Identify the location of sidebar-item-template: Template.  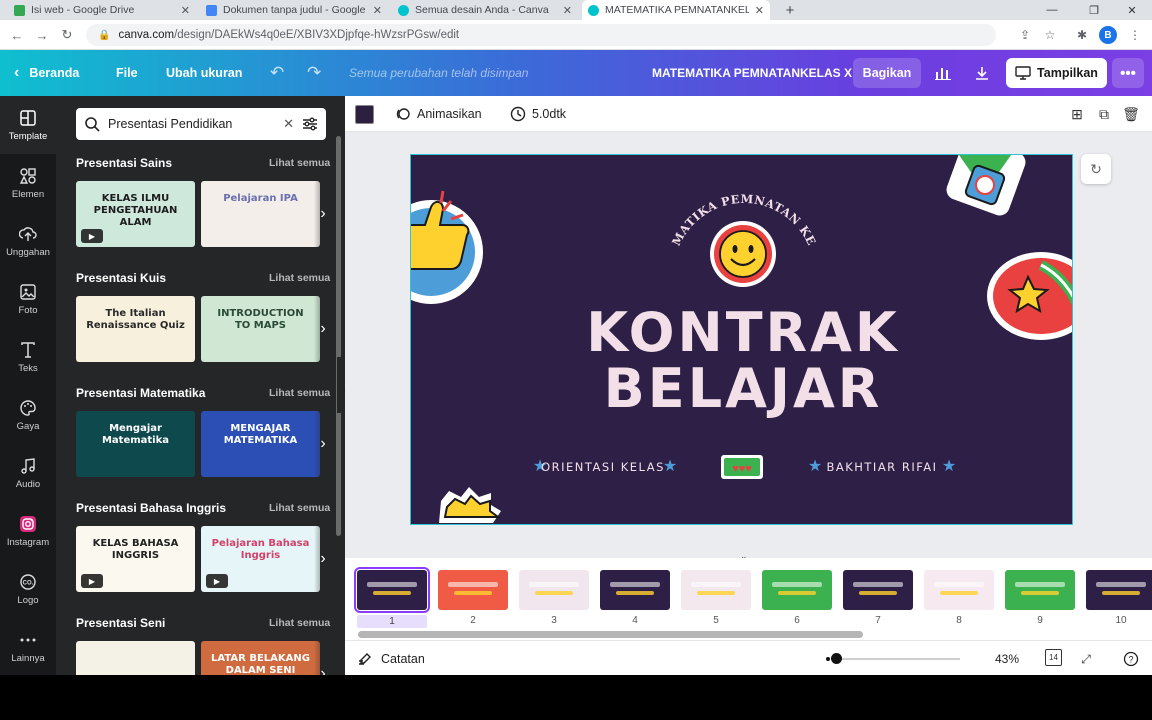
(28, 125).